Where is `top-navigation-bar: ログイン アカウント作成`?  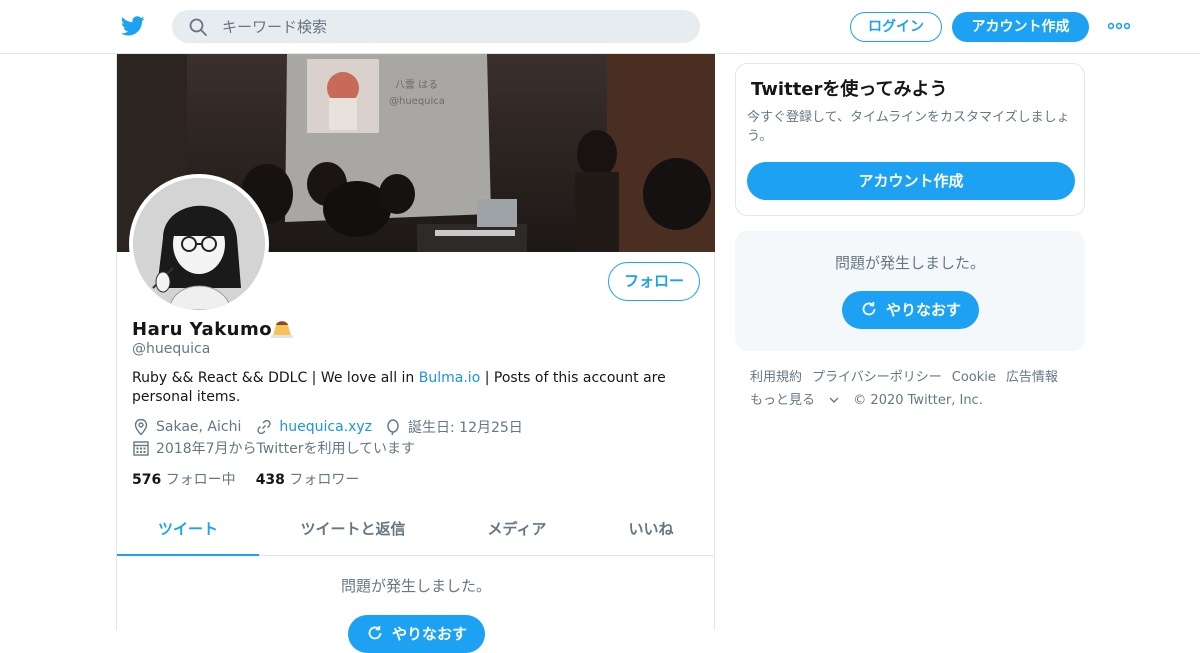
top-navigation-bar: ログイン アカウント作成 is located at coordinates (600, 27).